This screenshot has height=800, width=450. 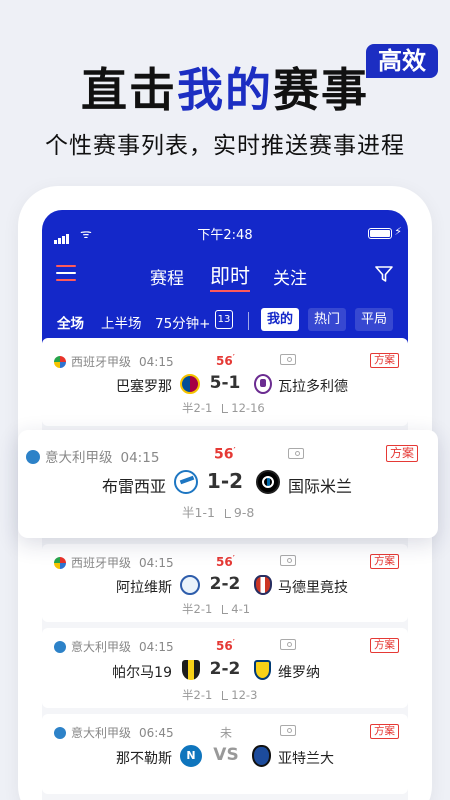 I want to click on match-score: 1-2, so click(x=225, y=481).